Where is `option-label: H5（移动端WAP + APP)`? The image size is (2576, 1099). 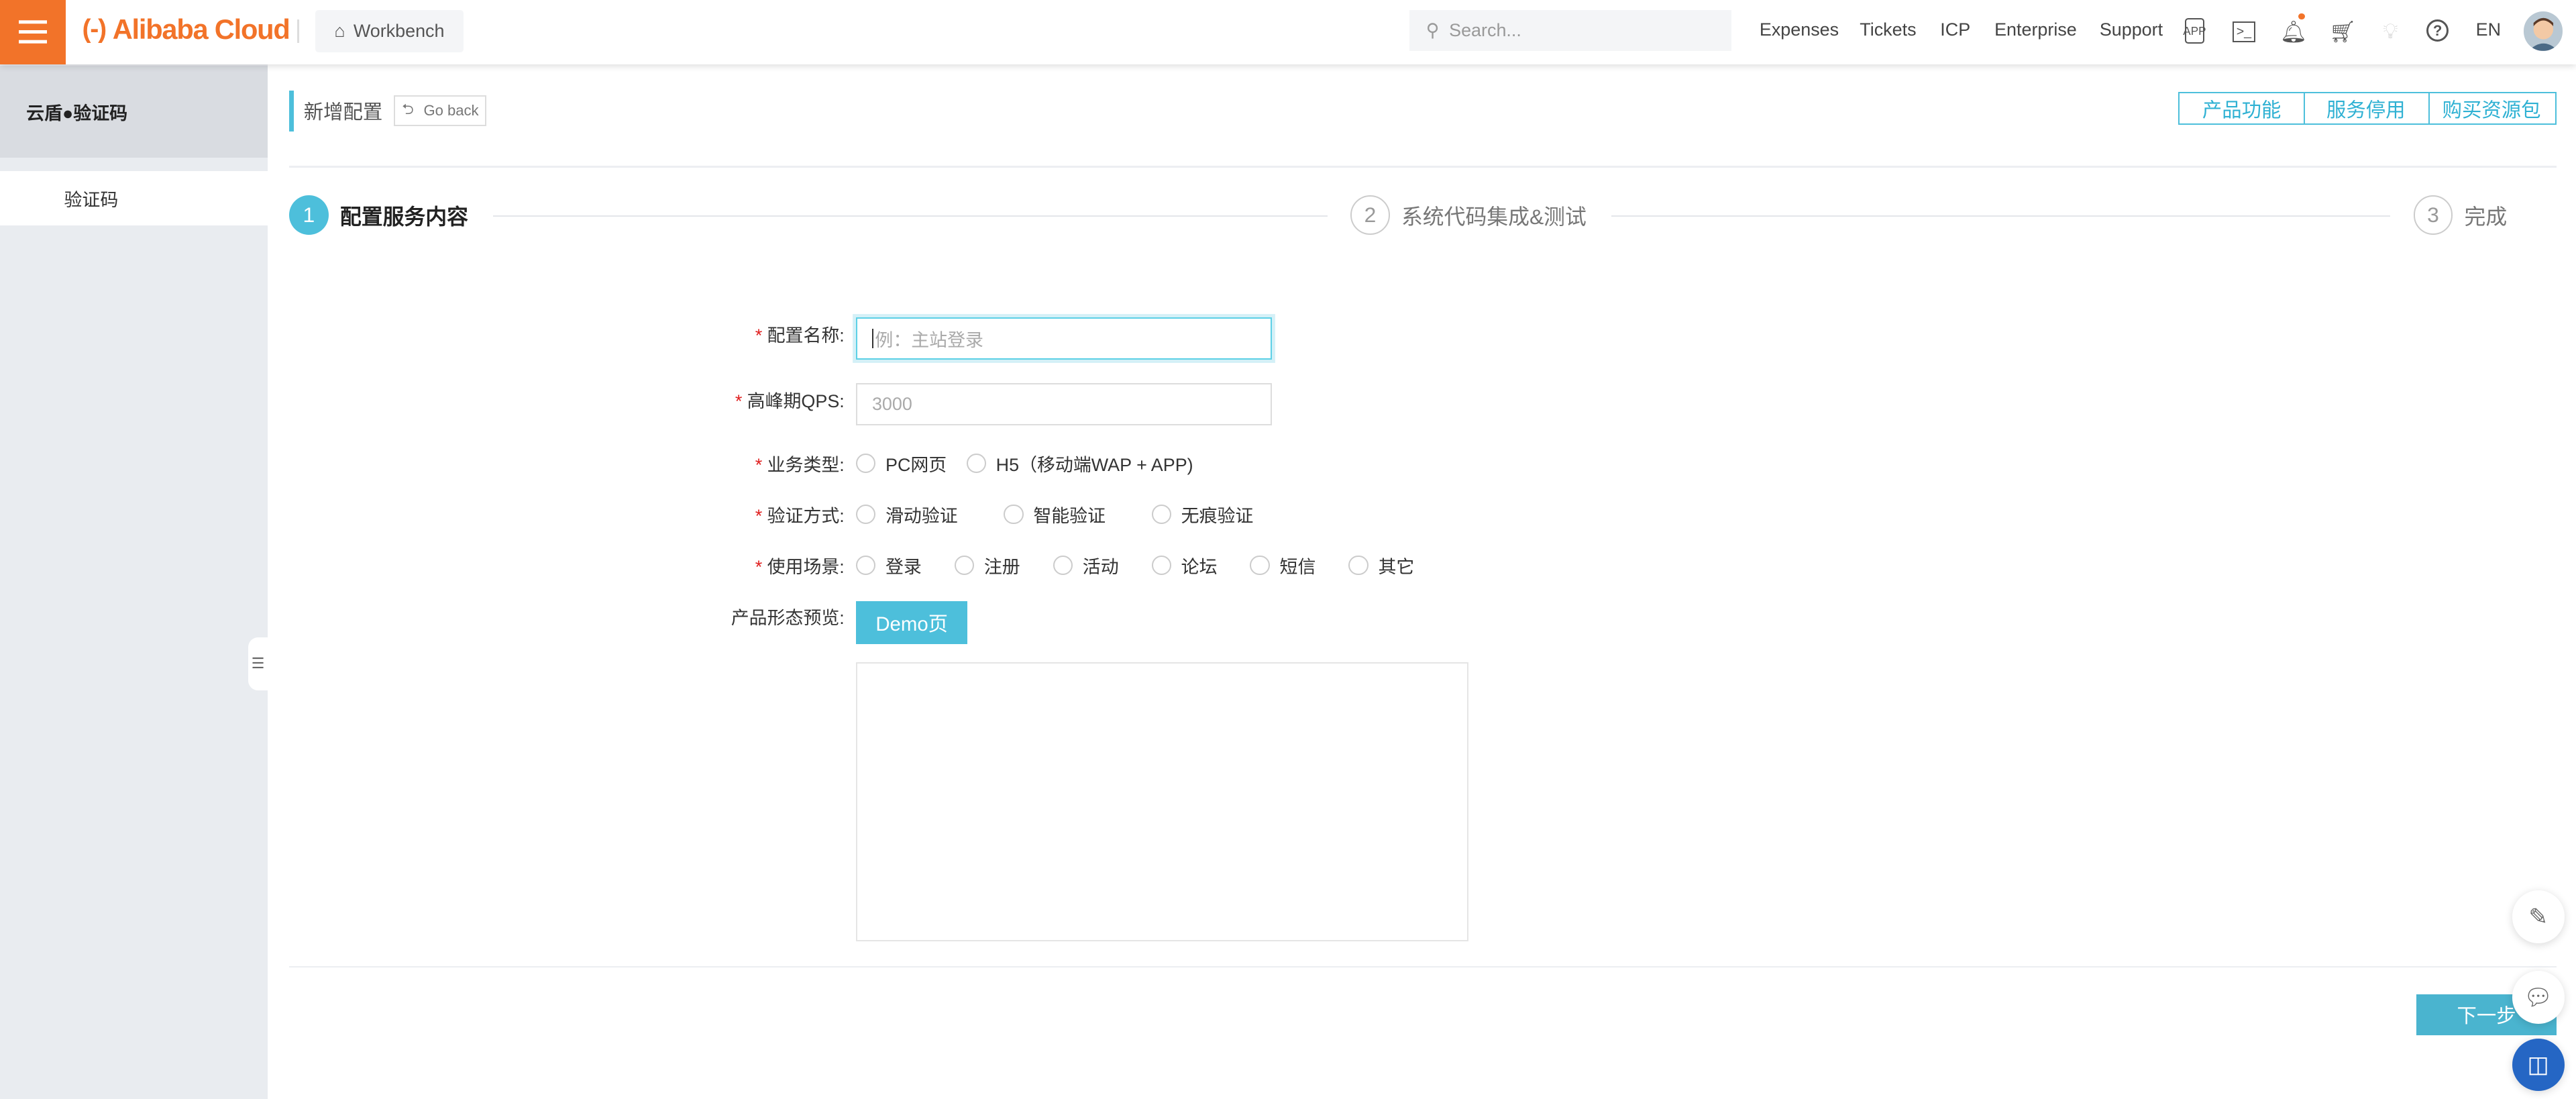 option-label: H5（移动端WAP + APP) is located at coordinates (1094, 463).